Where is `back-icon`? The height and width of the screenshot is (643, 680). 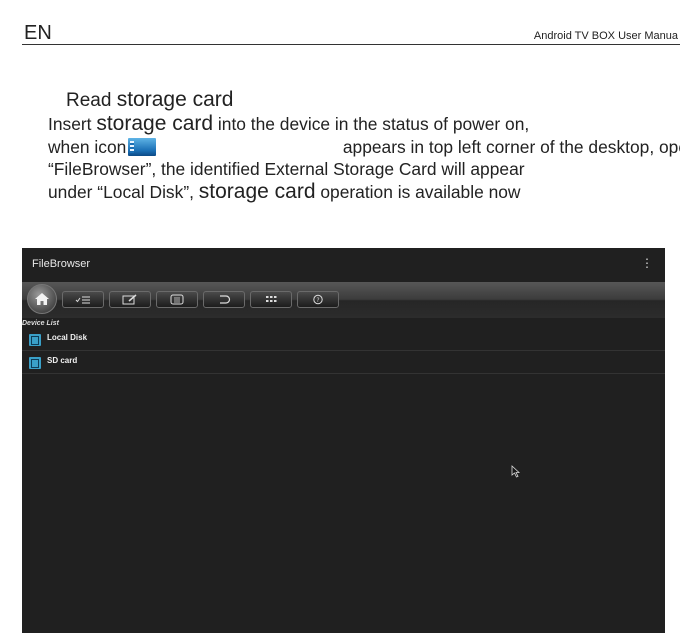
back-icon is located at coordinates (224, 299).